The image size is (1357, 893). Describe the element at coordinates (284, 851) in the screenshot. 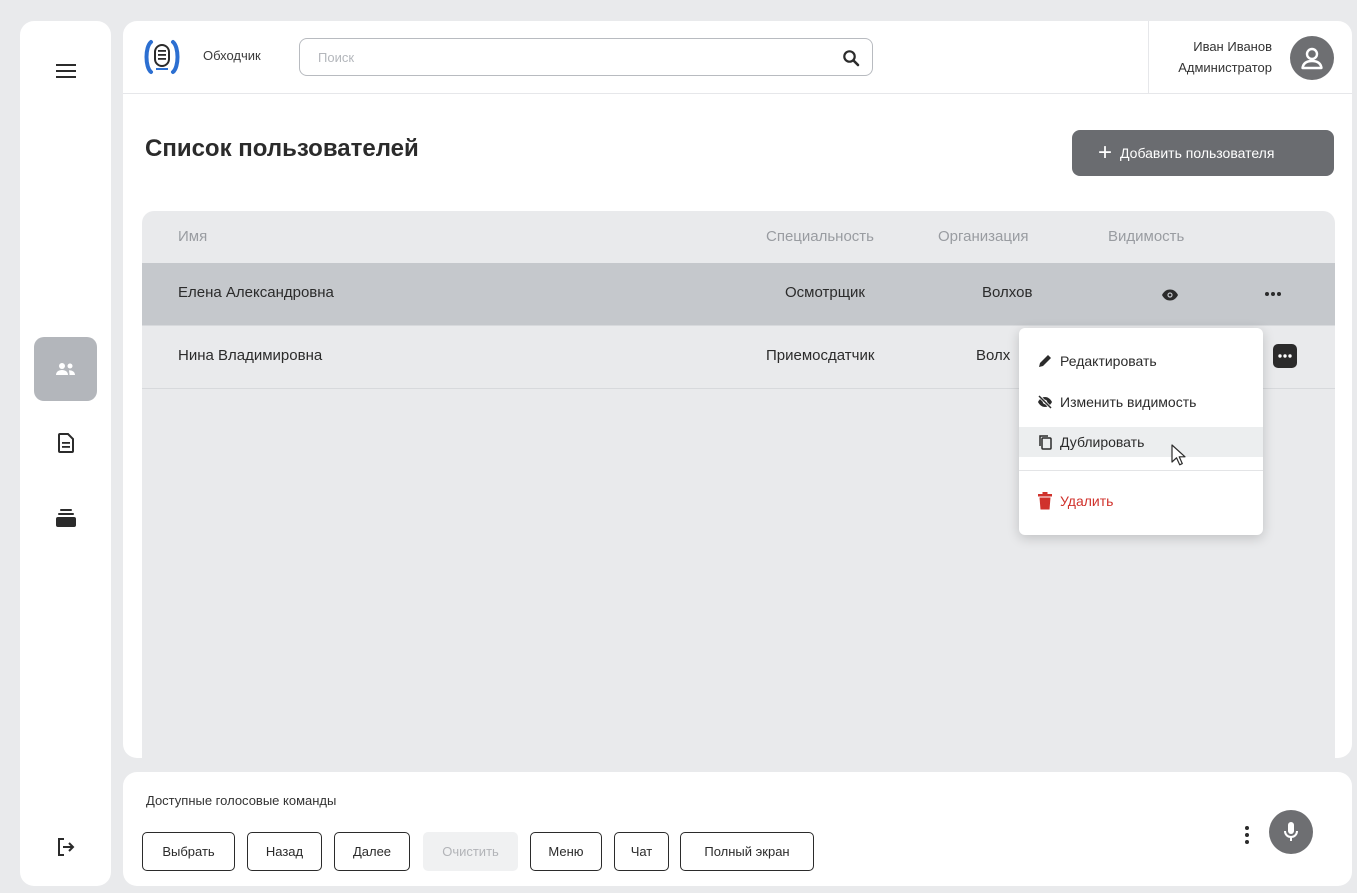

I see `voice-command-back: Назад` at that location.